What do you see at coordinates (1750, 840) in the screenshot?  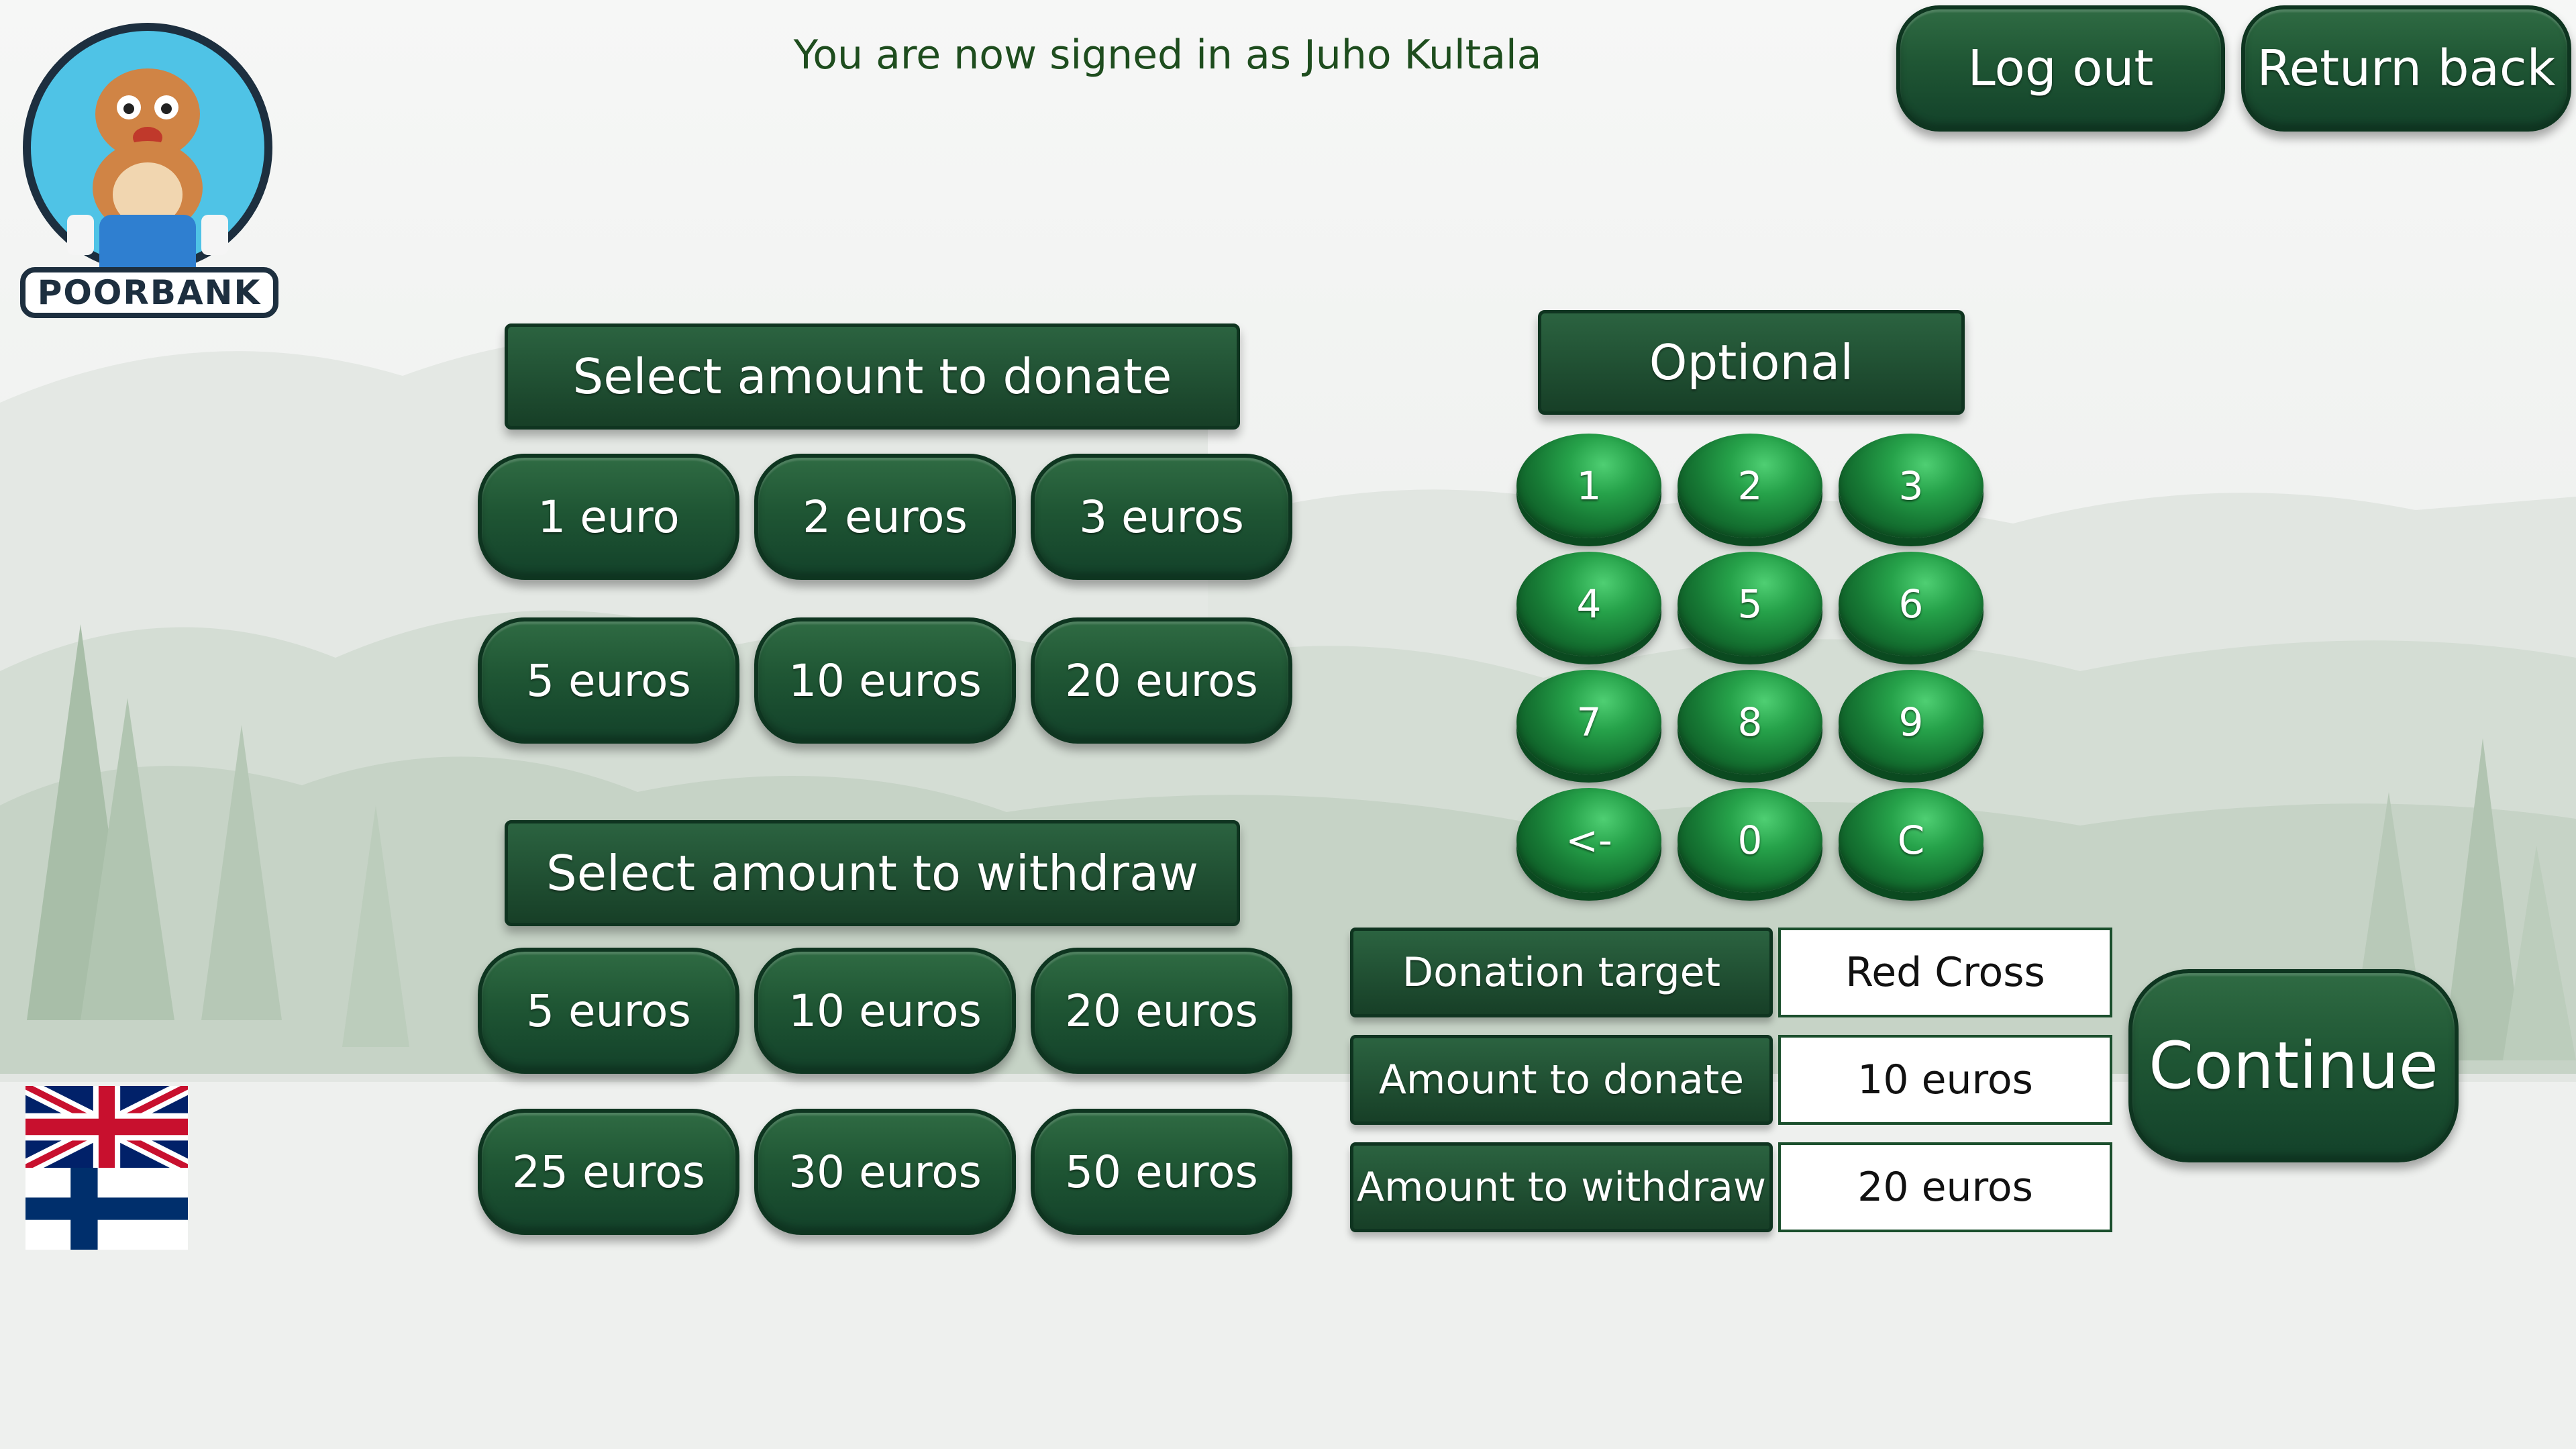 I see `key-0: 0` at bounding box center [1750, 840].